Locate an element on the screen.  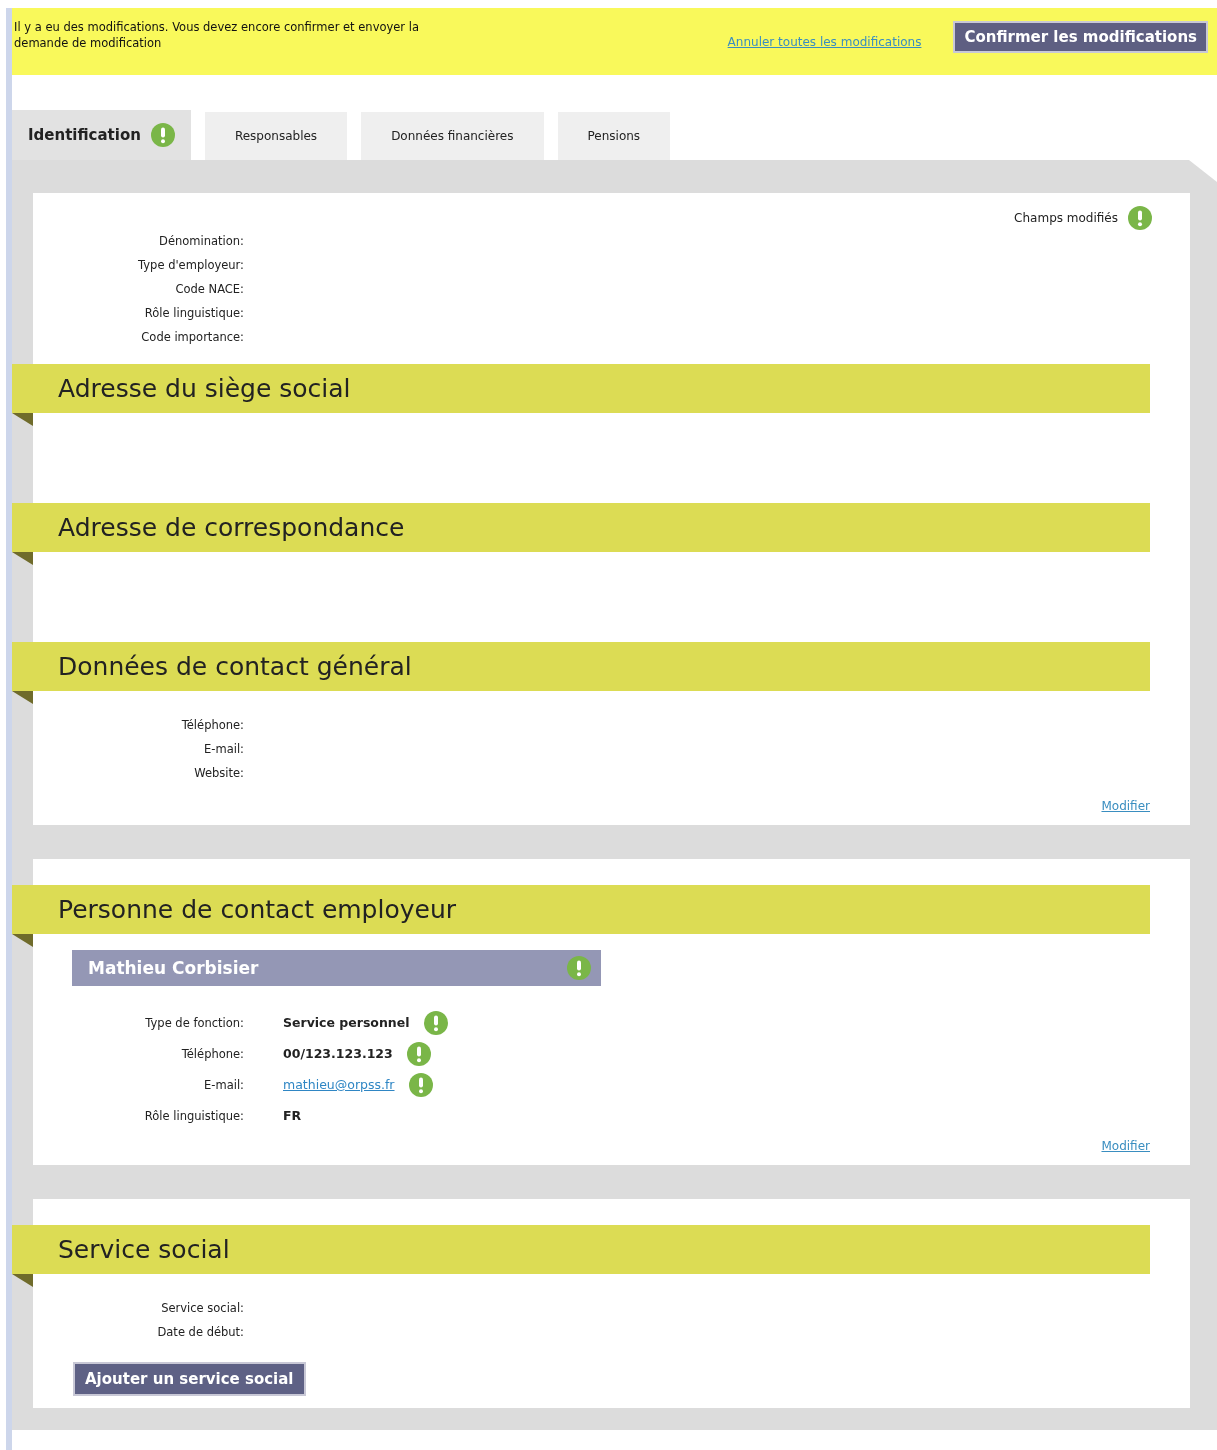
tab: Identification is located at coordinates (101, 135).